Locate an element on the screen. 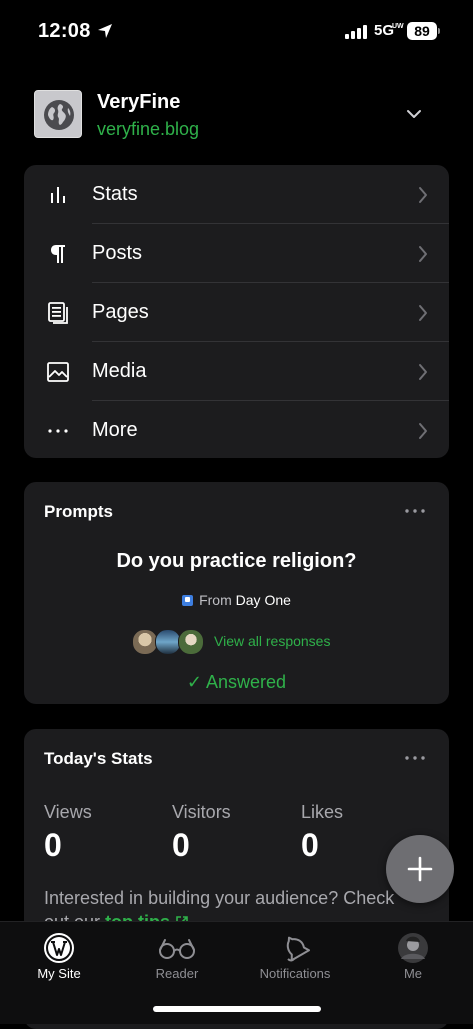 This screenshot has width=473, height=1029. answered-status: ✓ Answered is located at coordinates (236, 682).